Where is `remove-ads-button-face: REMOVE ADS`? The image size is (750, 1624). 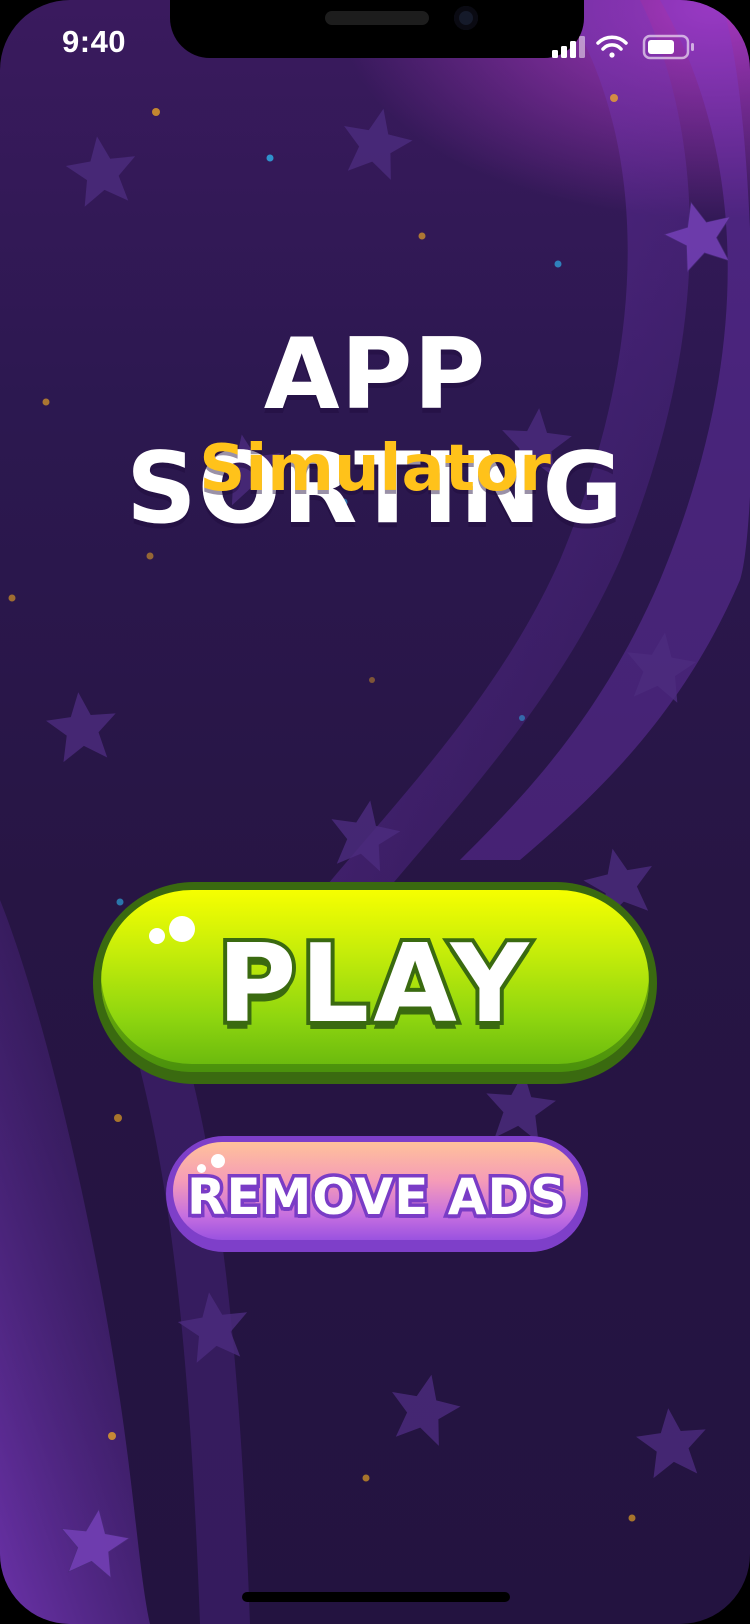 remove-ads-button-face: REMOVE ADS is located at coordinates (377, 1191).